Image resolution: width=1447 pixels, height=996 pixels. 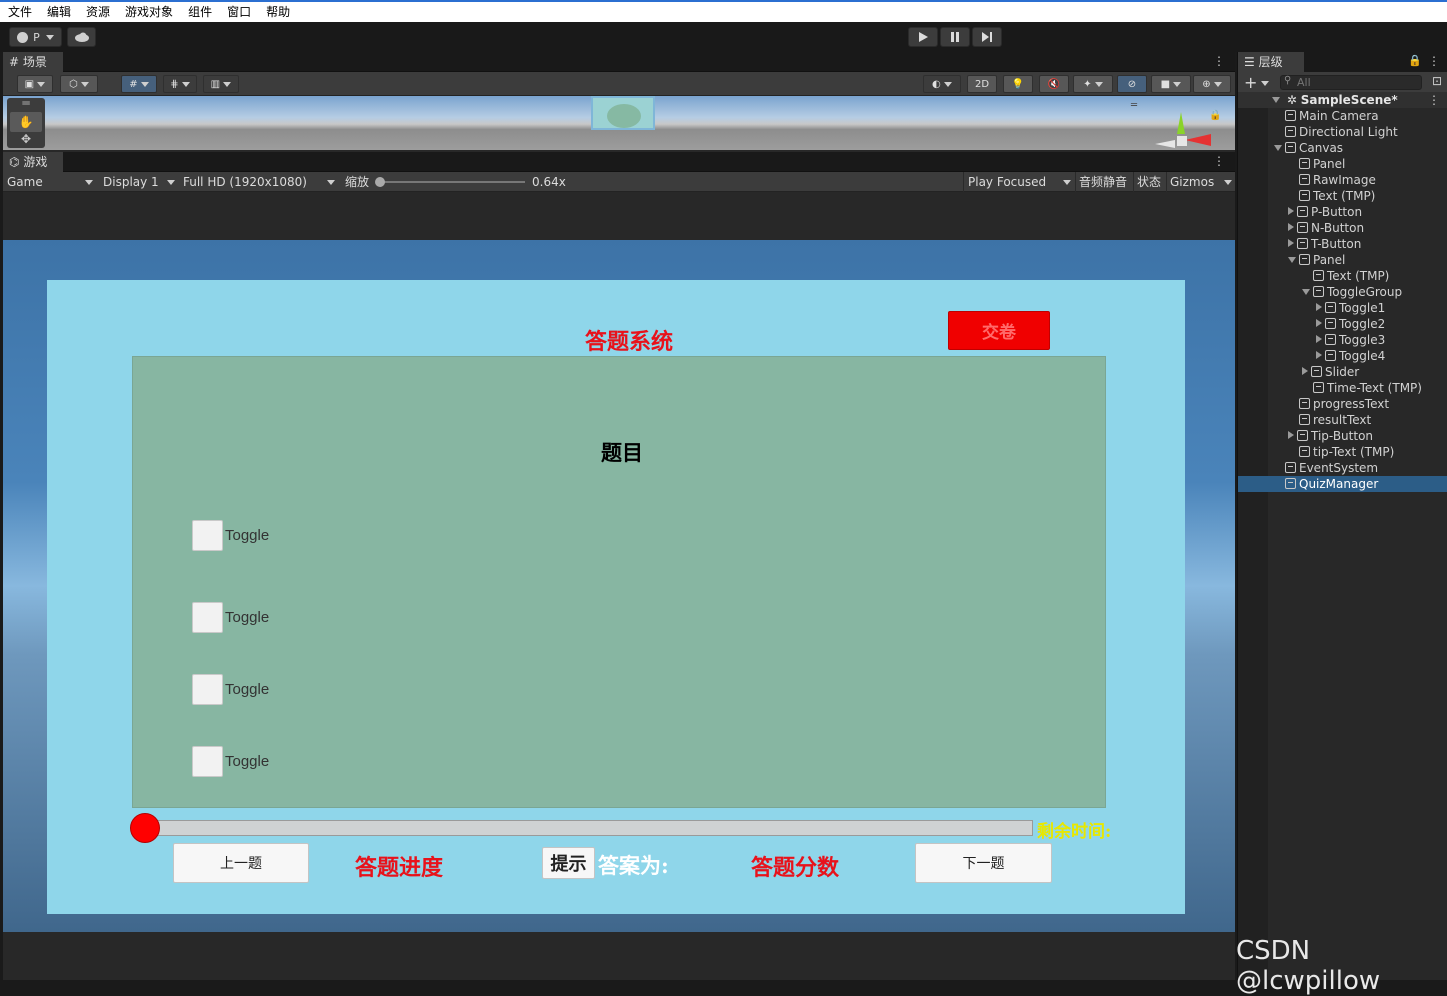 What do you see at coordinates (1342, 324) in the screenshot?
I see `hierarchy-item: Toggle2` at bounding box center [1342, 324].